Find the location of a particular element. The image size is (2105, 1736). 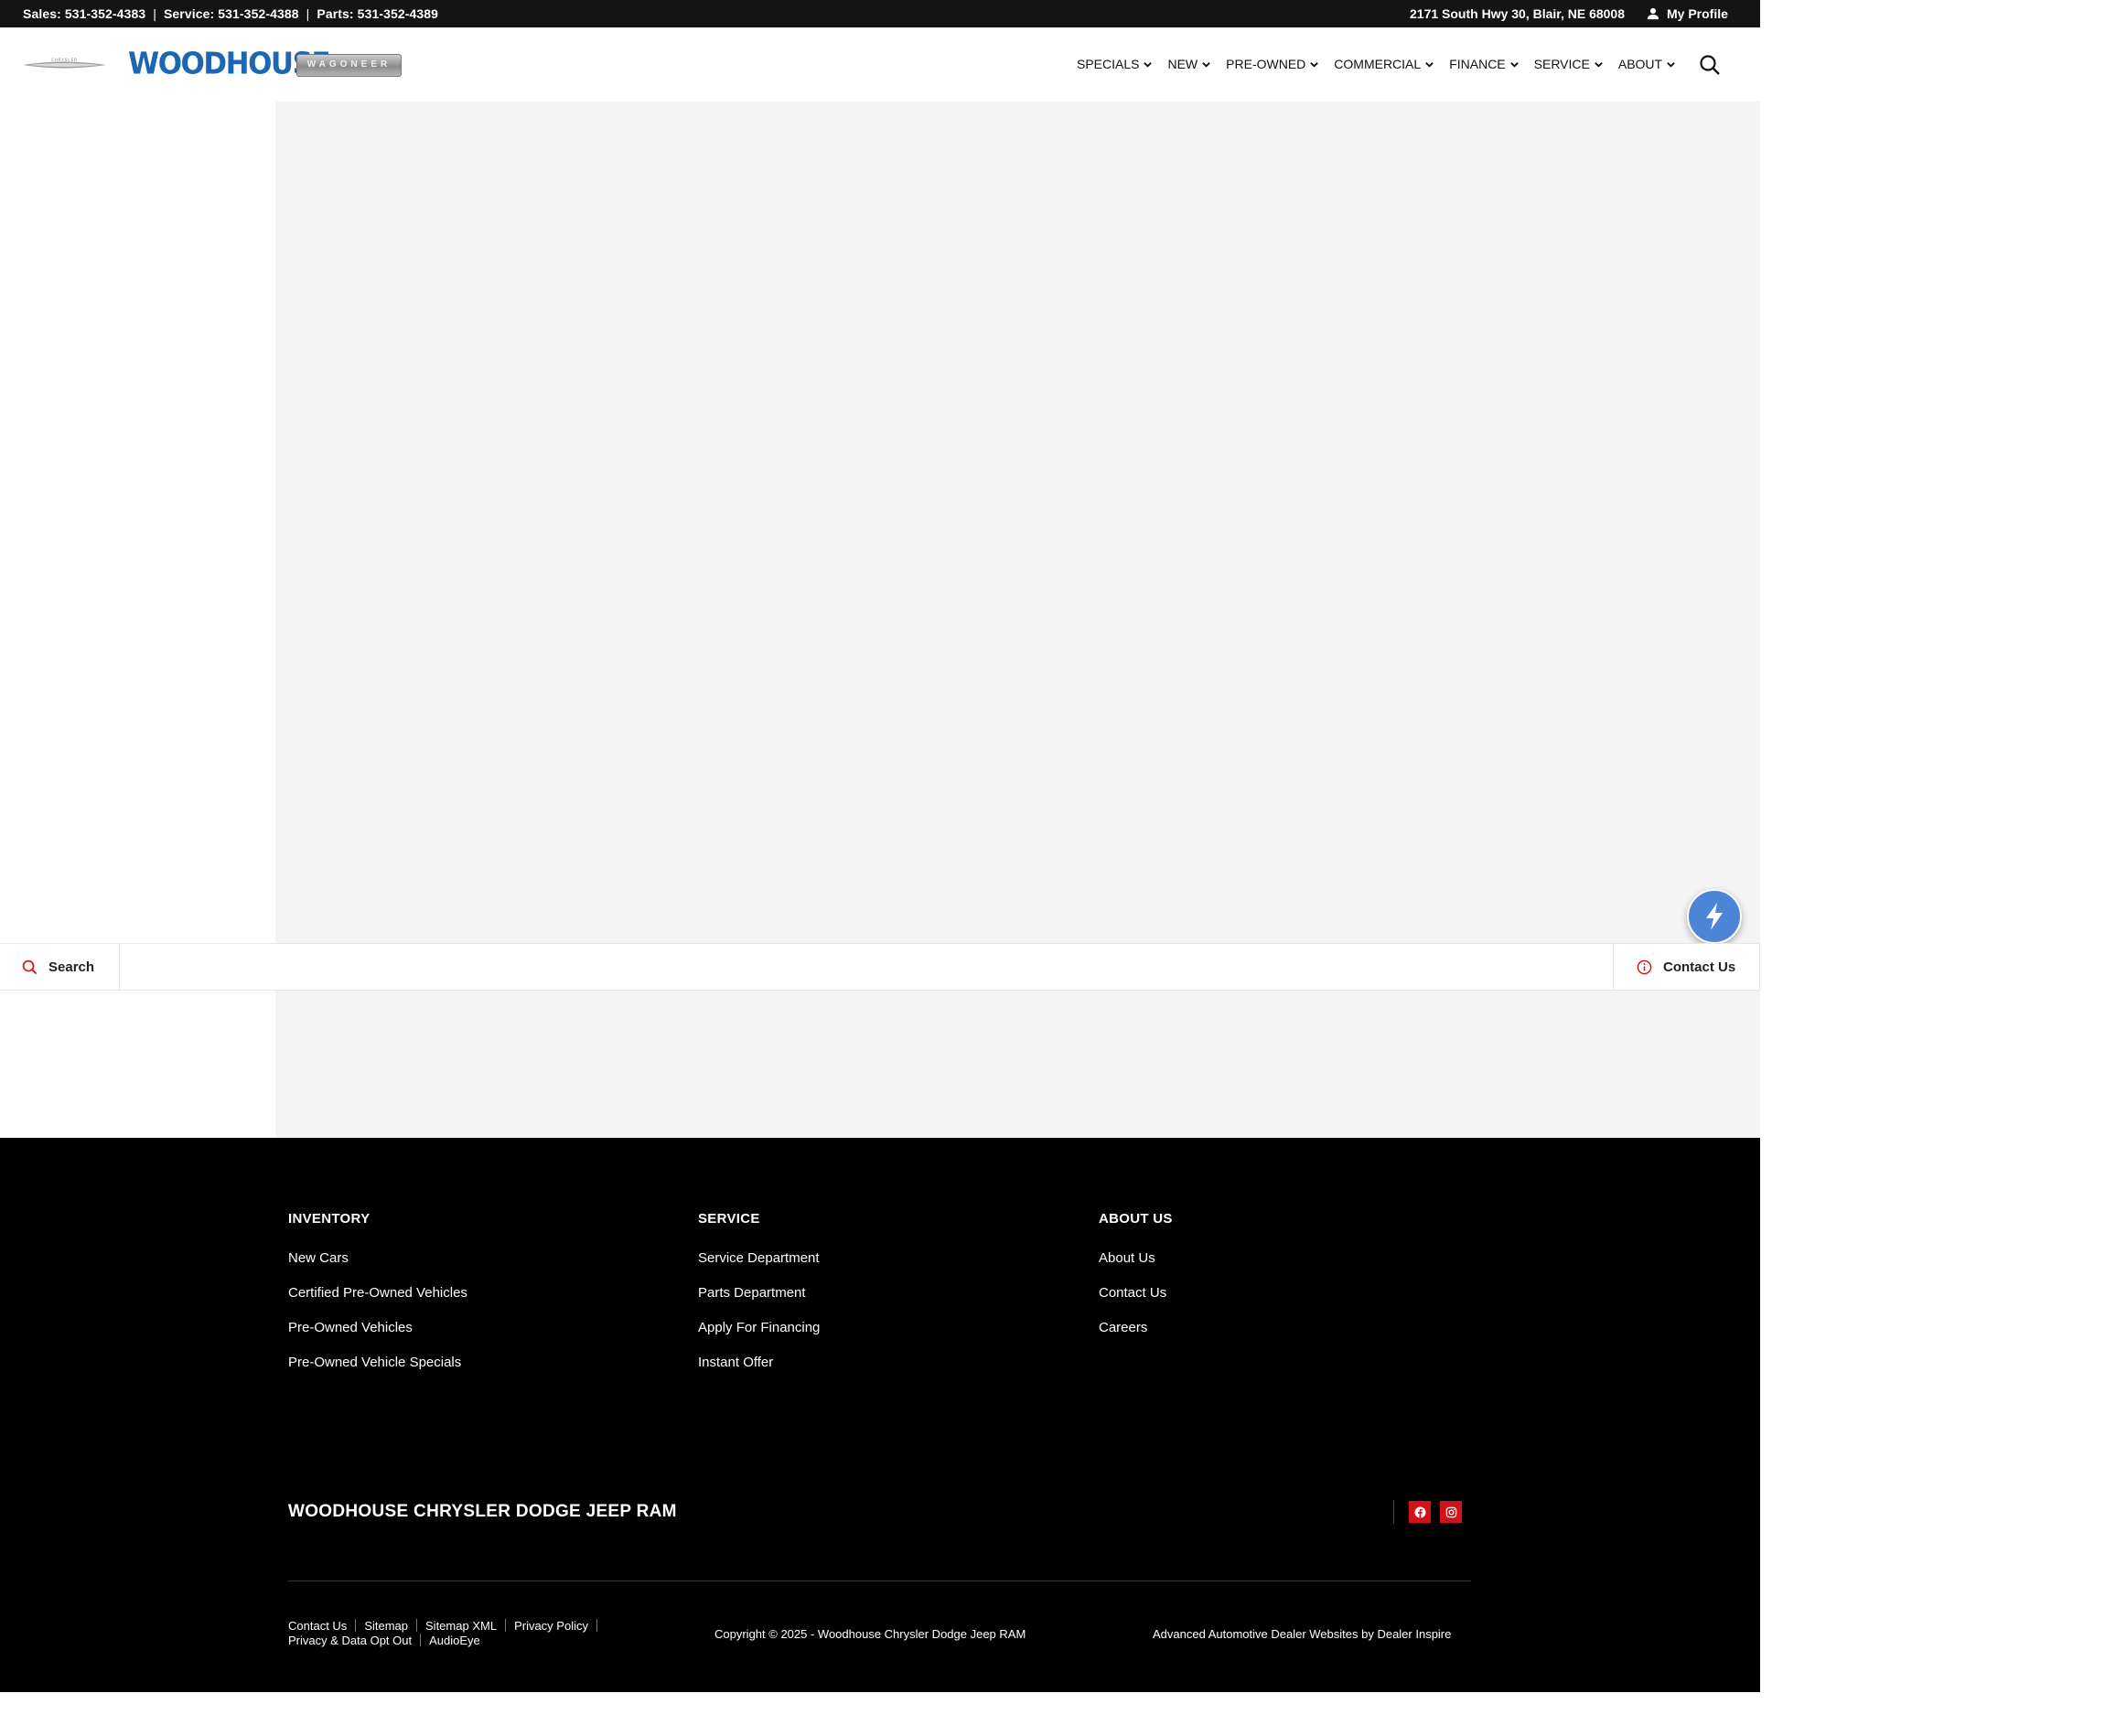

footer-link: Contact Us is located at coordinates (1136, 1293).